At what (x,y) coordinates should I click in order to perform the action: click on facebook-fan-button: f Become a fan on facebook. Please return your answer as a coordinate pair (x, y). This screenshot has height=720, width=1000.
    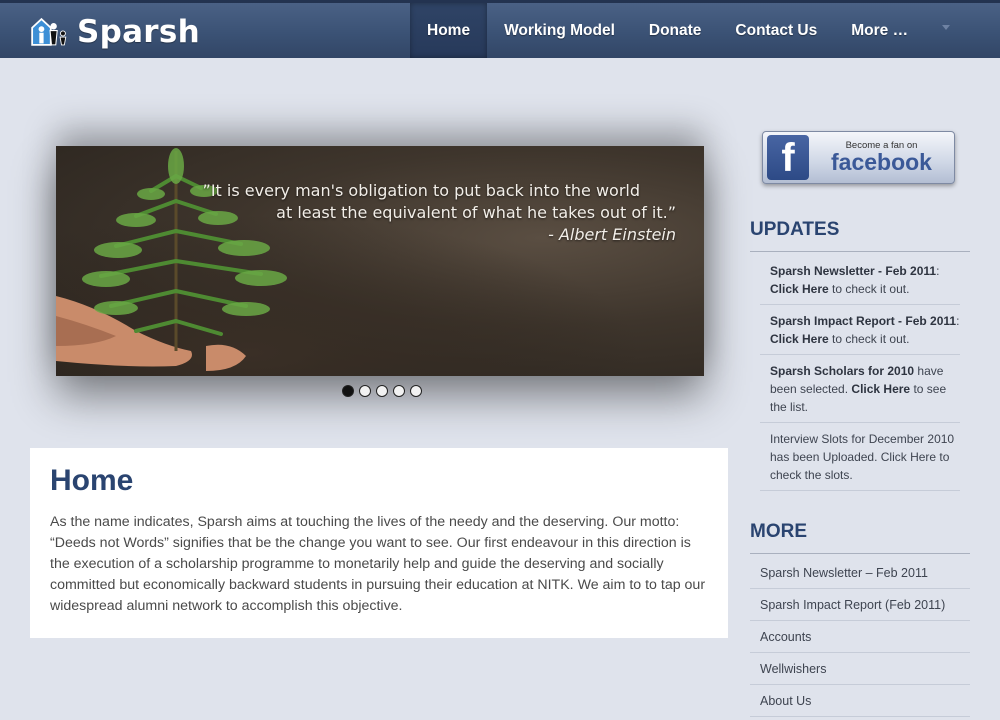
    Looking at the image, I should click on (858, 157).